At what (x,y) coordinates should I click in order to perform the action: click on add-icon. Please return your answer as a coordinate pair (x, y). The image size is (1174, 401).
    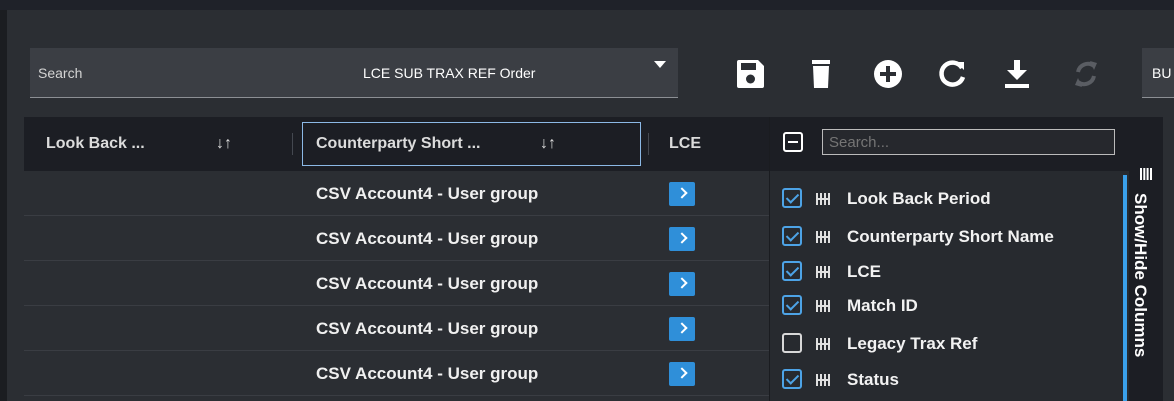
    Looking at the image, I should click on (888, 74).